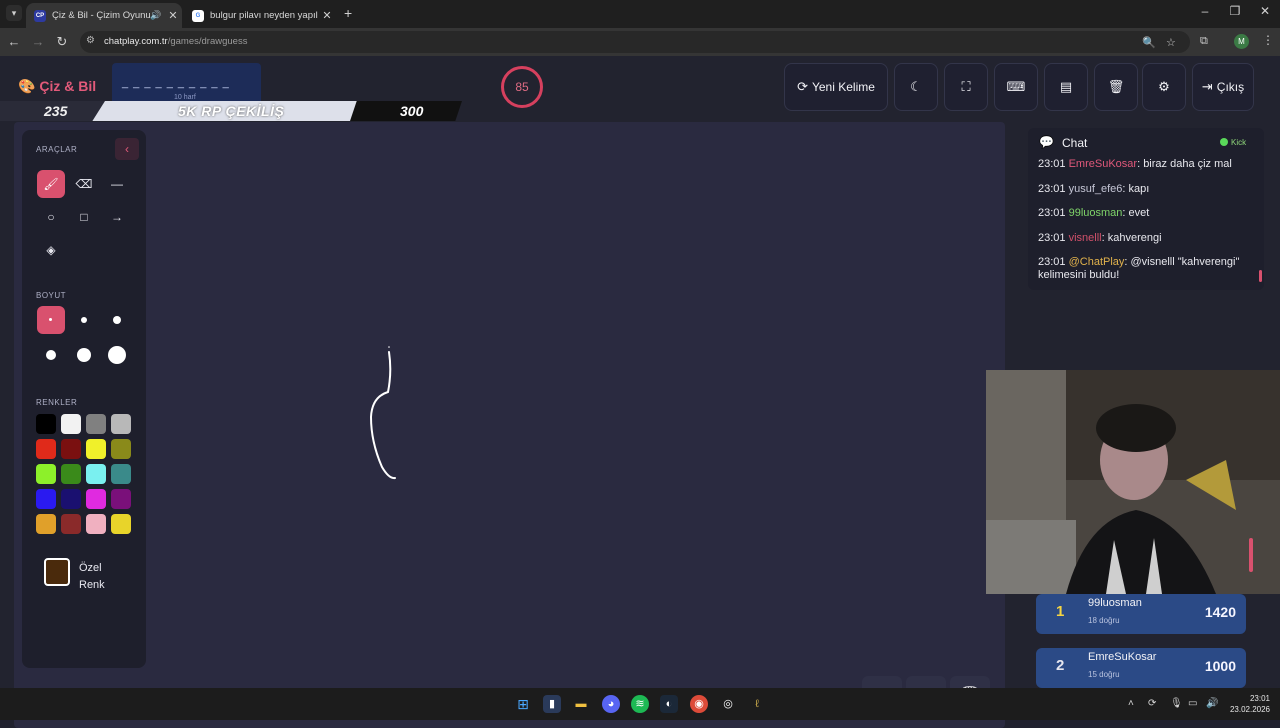 This screenshot has width=1280, height=728. Describe the element at coordinates (51, 250) in the screenshot. I see `fill-bucket-tool-button: ◈` at that location.